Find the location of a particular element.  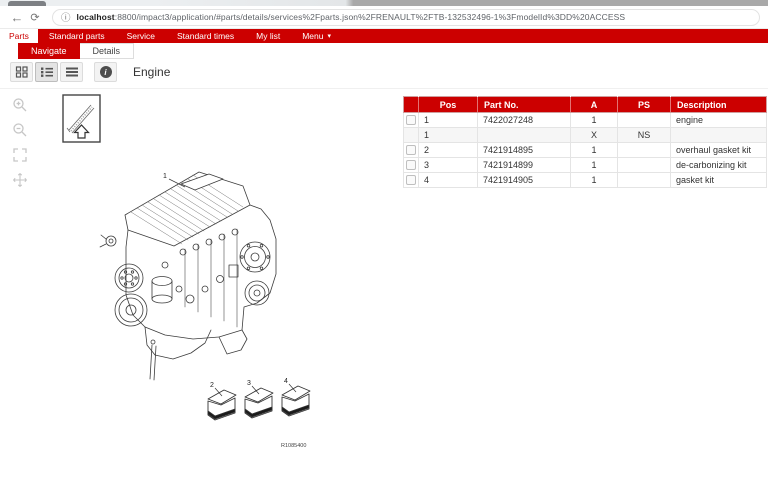

cell-part-no: 7421914895 is located at coordinates (524, 150).